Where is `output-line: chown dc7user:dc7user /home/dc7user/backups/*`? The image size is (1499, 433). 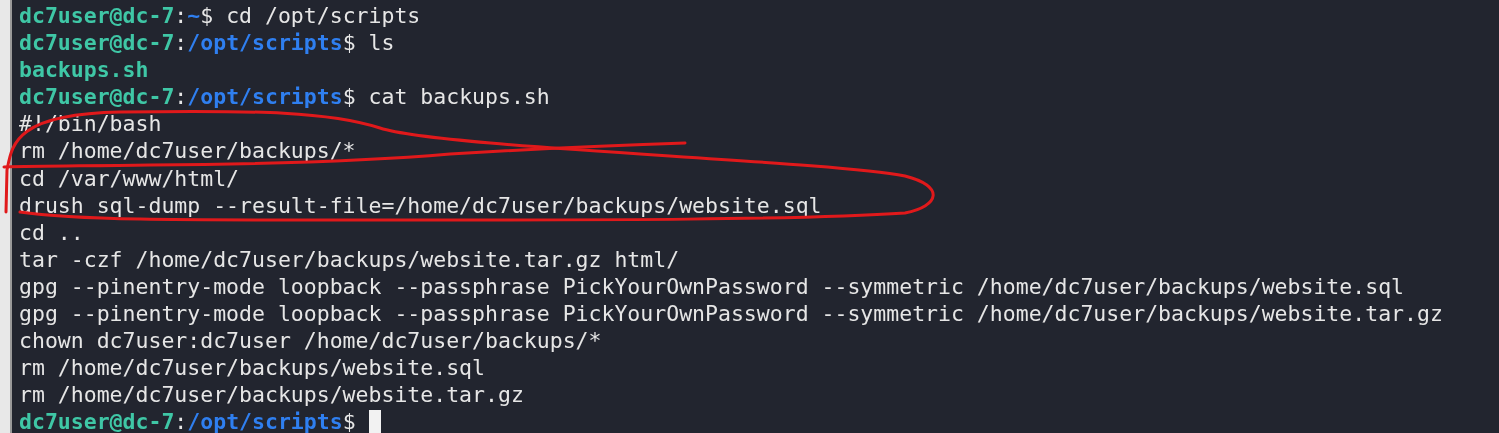
output-line: chown dc7user:dc7user /home/dc7user/backups/* is located at coordinates (310, 341).